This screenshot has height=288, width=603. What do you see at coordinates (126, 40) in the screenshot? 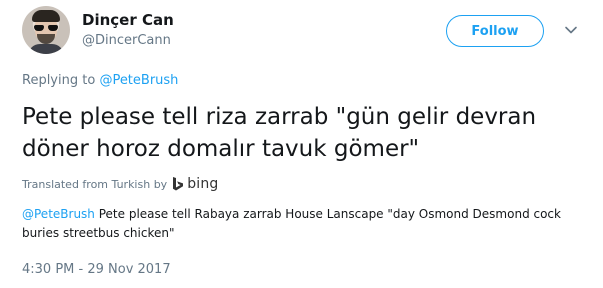
I see `author-handle: @DincerCann` at bounding box center [126, 40].